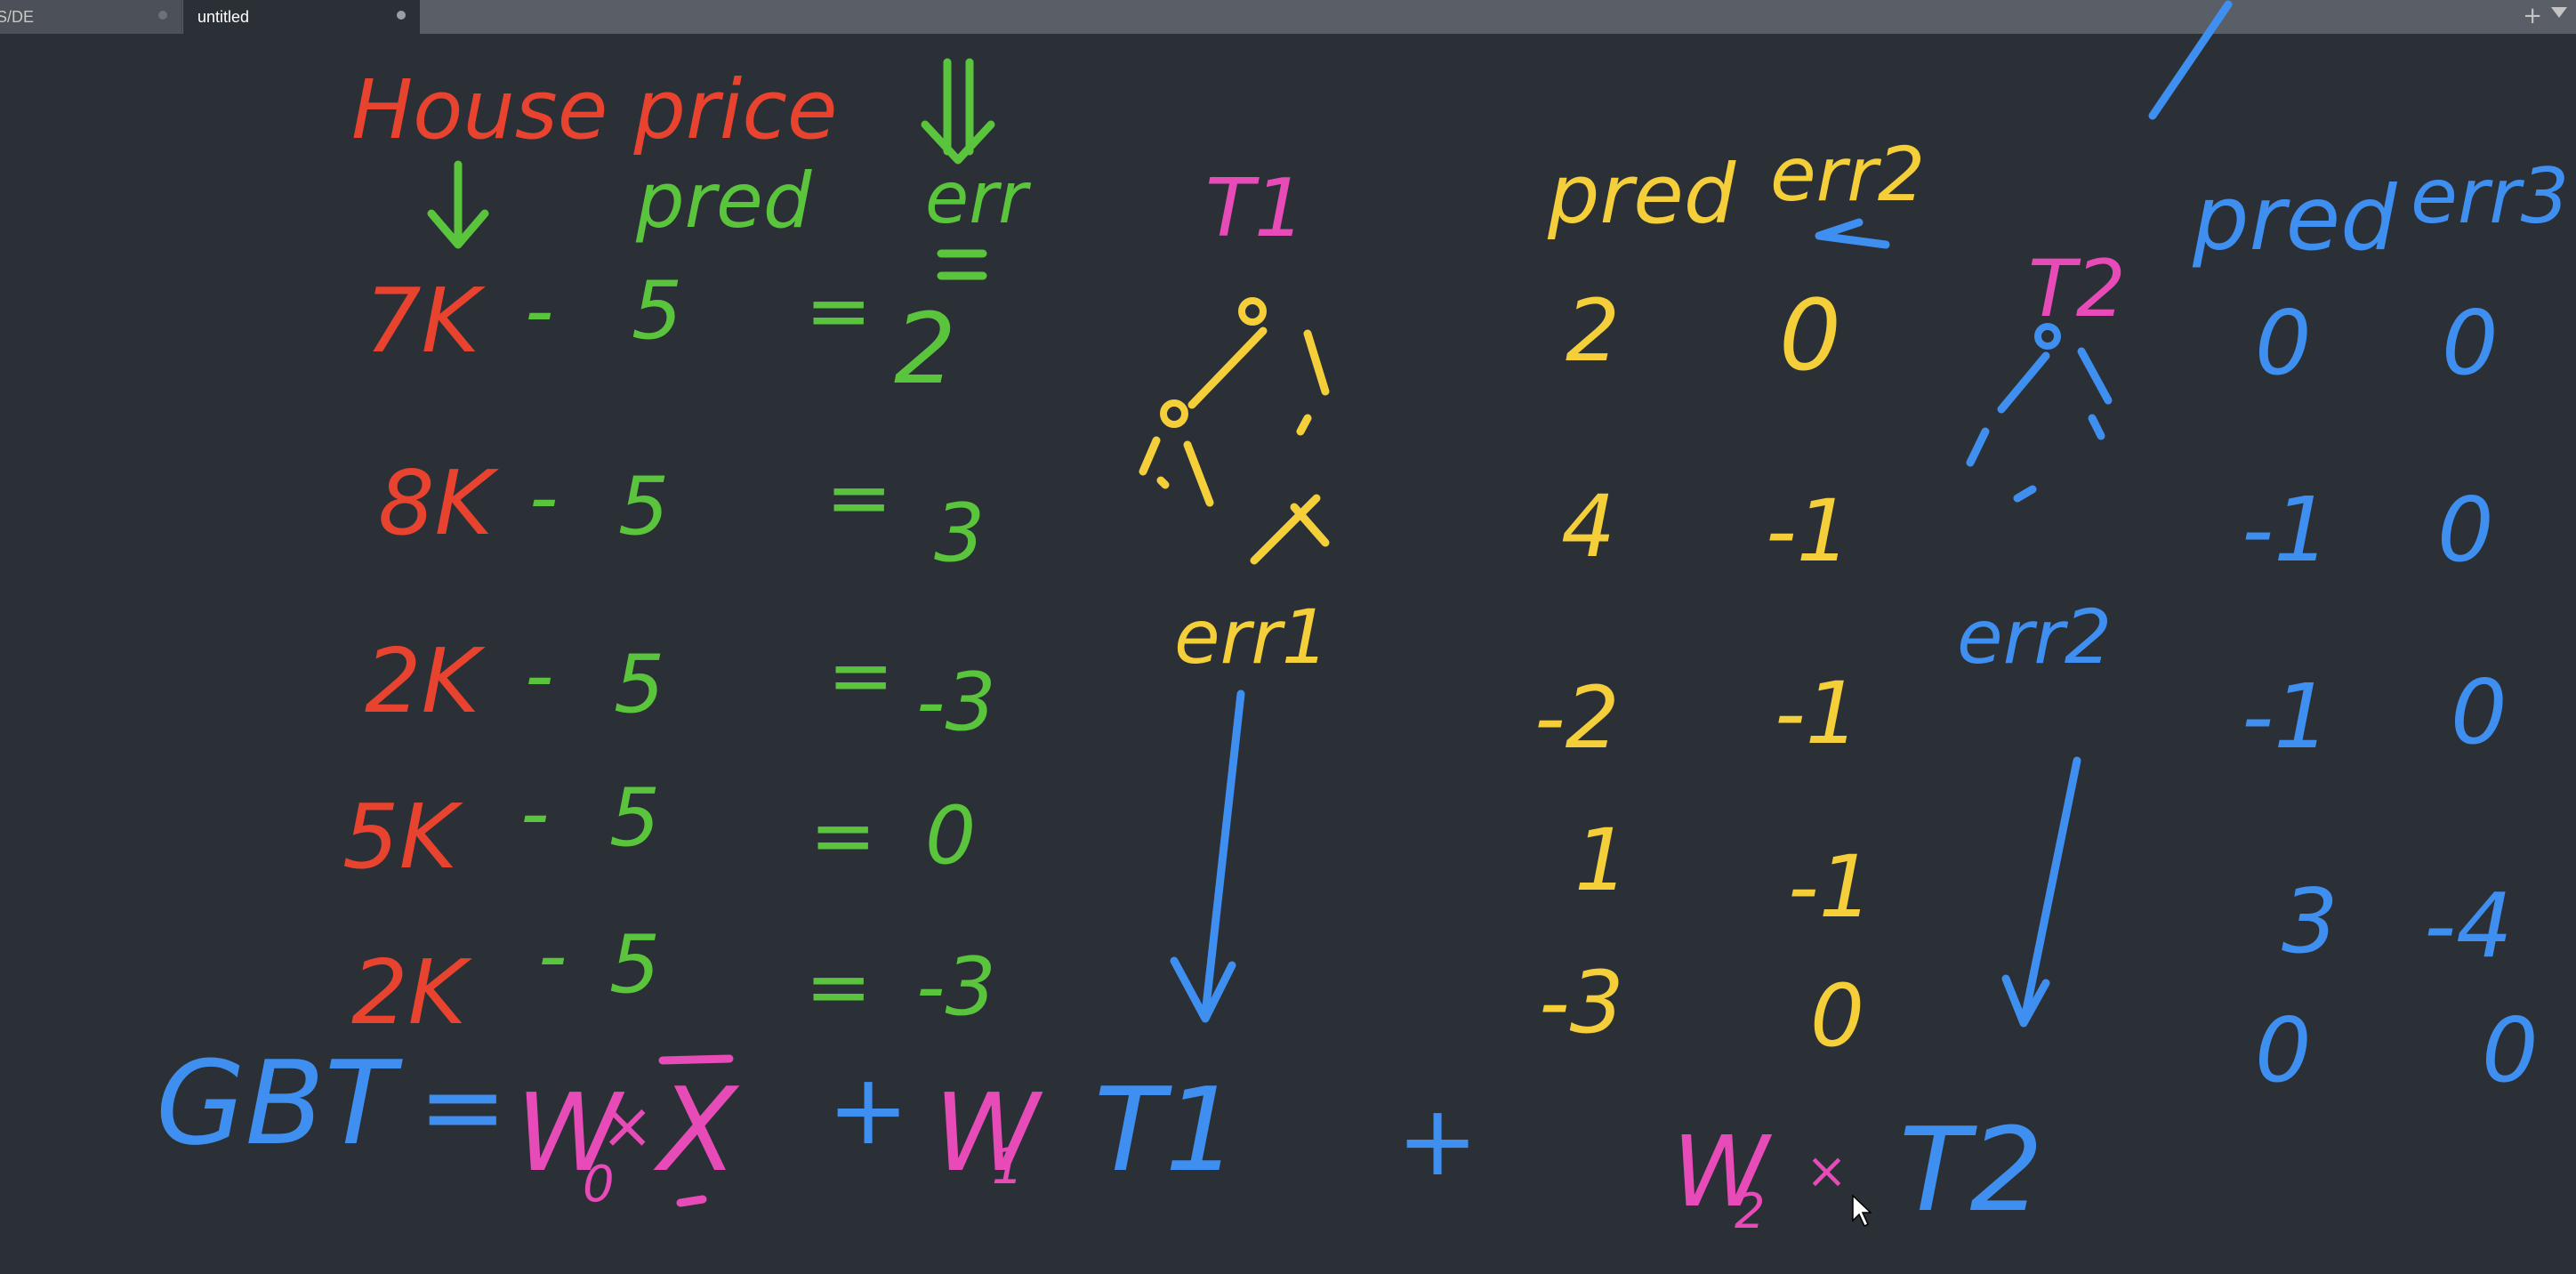 The image size is (2576, 1274). Describe the element at coordinates (1234, 431) in the screenshot. I see `tree-t1-icon` at that location.